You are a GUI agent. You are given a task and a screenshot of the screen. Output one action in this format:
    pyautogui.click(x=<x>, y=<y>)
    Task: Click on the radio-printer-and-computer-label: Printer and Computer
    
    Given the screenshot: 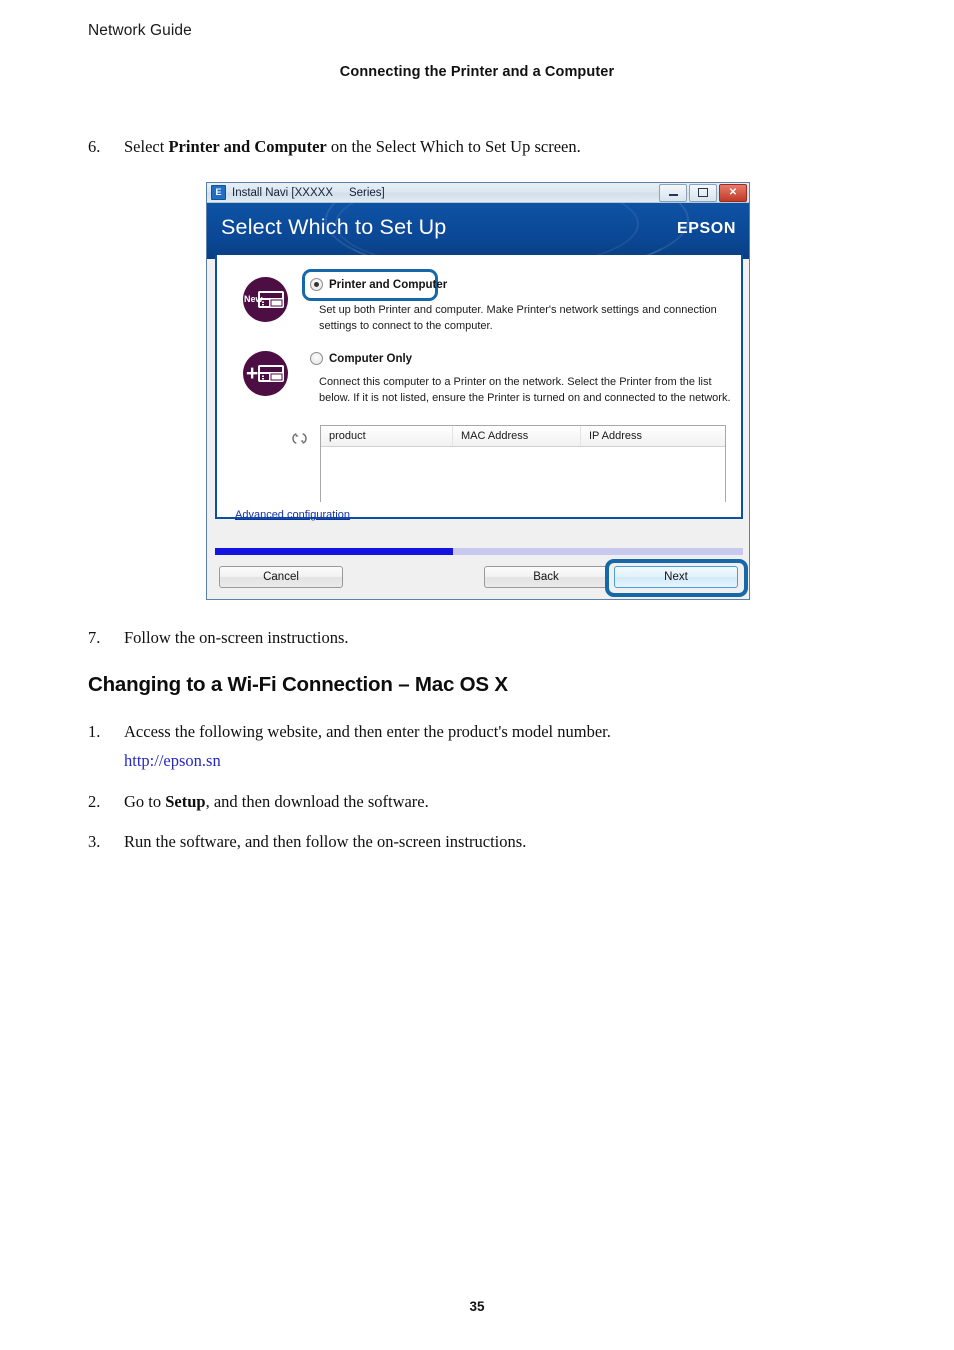 What is the action you would take?
    pyautogui.click(x=388, y=284)
    